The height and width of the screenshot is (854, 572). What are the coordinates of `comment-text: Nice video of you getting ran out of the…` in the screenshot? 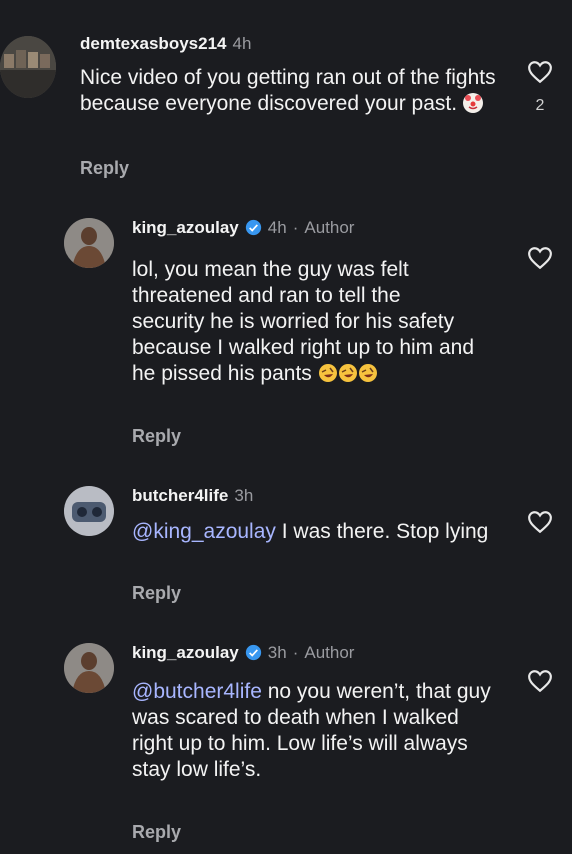 It's located at (288, 90).